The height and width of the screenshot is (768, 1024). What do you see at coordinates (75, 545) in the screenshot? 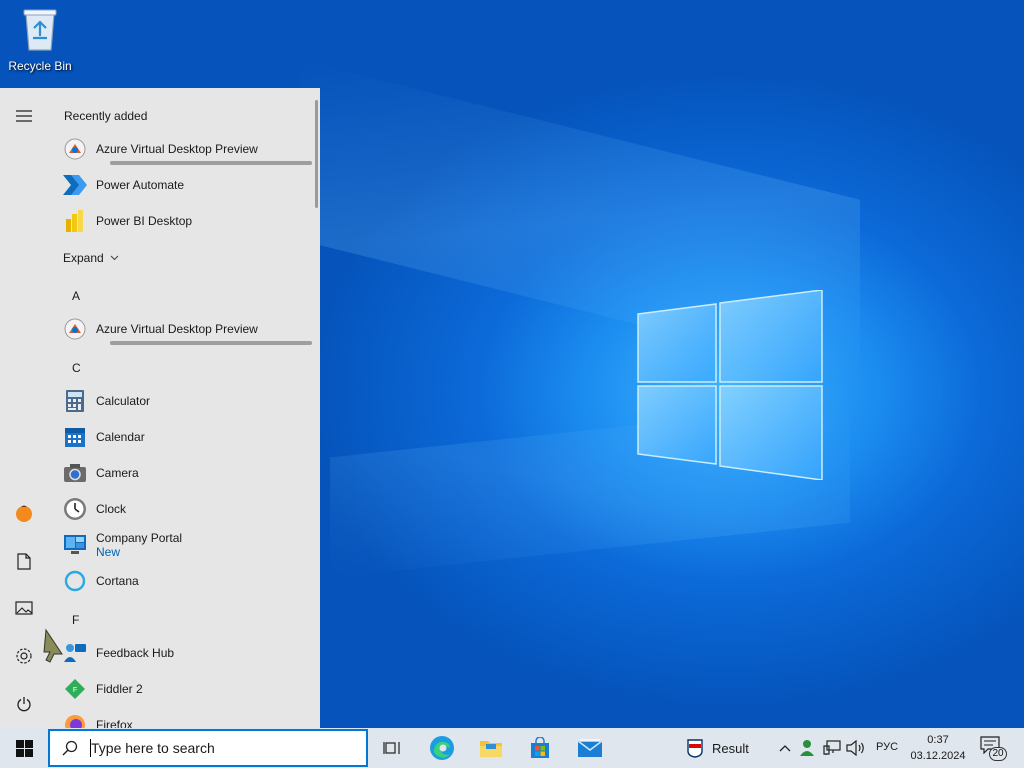
I see `company-portal-icon` at bounding box center [75, 545].